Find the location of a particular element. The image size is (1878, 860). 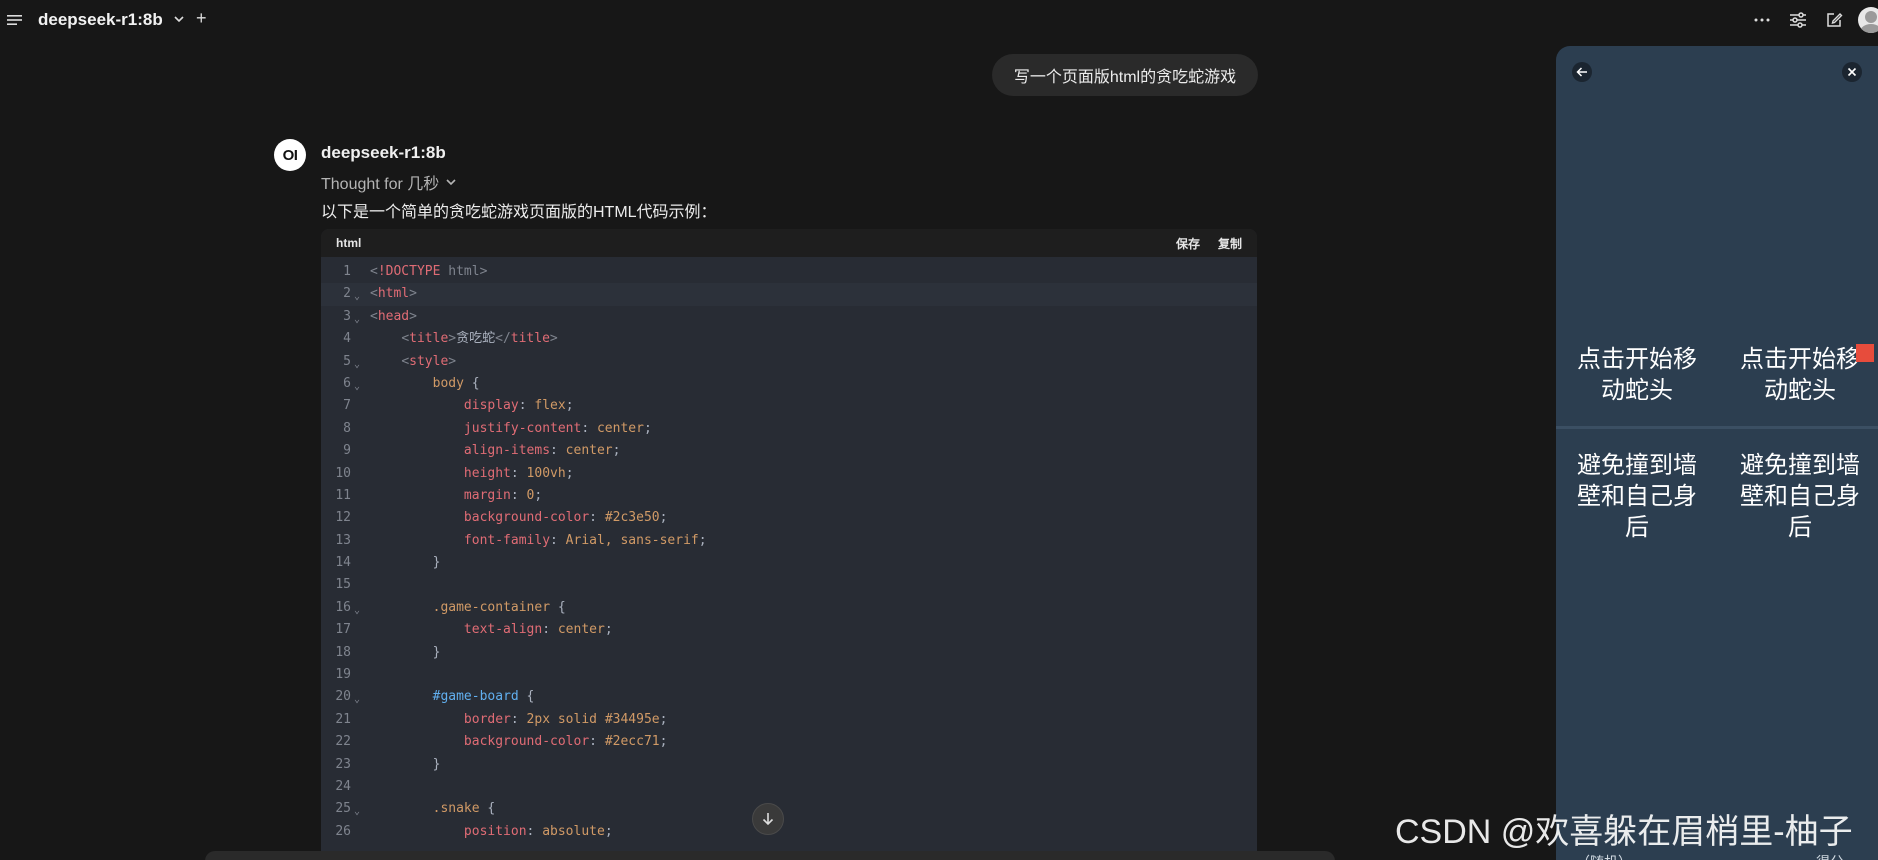

code-text: justify-content: center; is located at coordinates (557, 428).